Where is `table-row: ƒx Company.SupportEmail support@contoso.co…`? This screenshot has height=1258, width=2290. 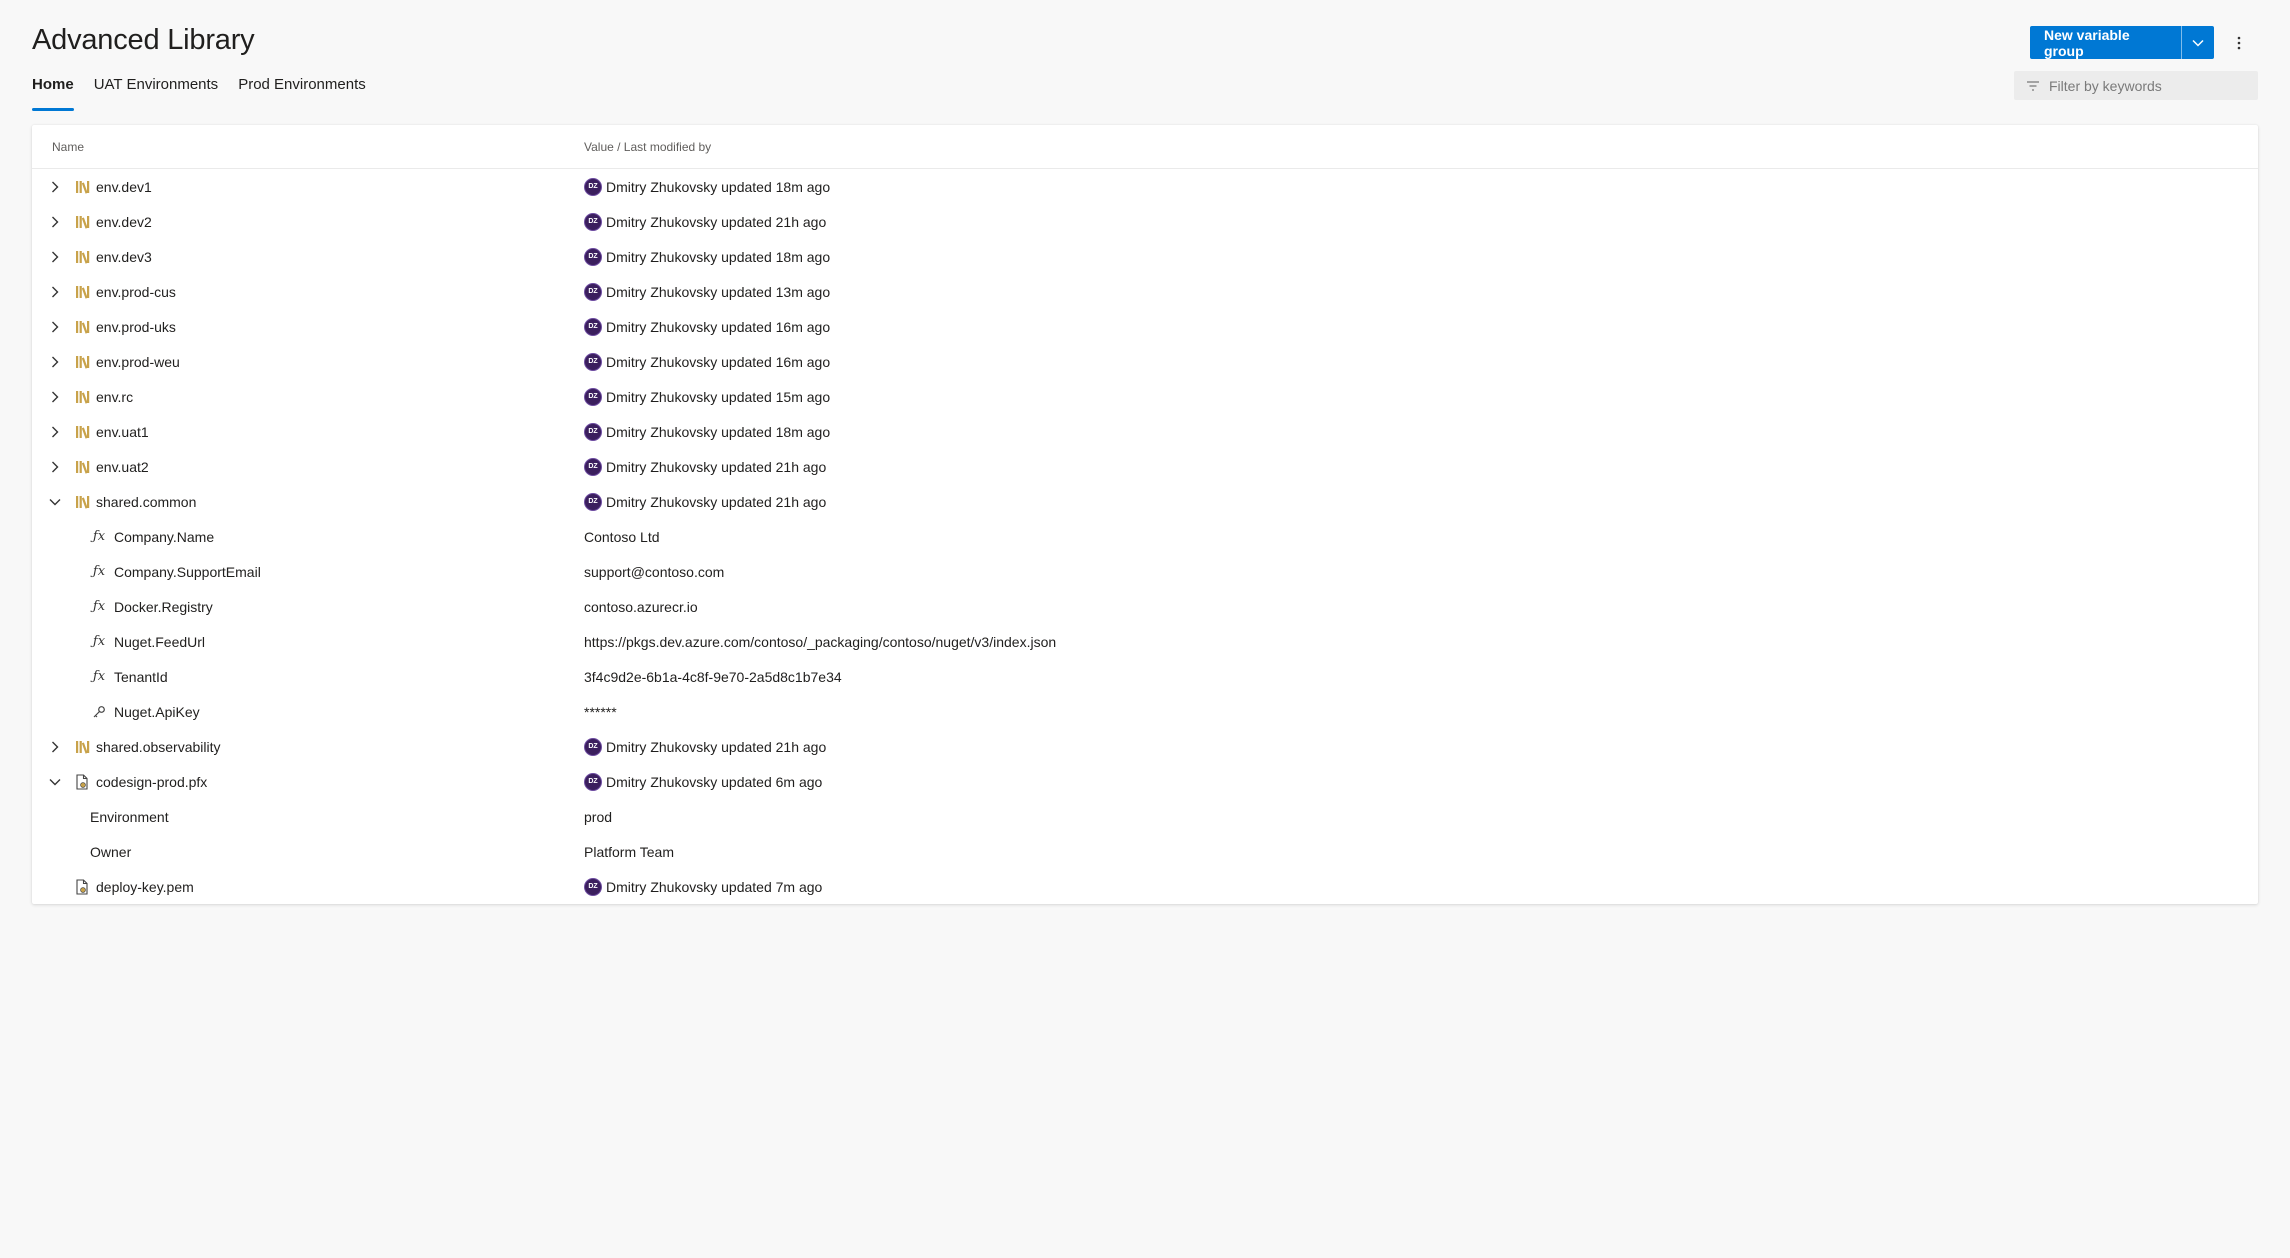
table-row: ƒx Company.SupportEmail support@contoso.co… is located at coordinates (1145, 571).